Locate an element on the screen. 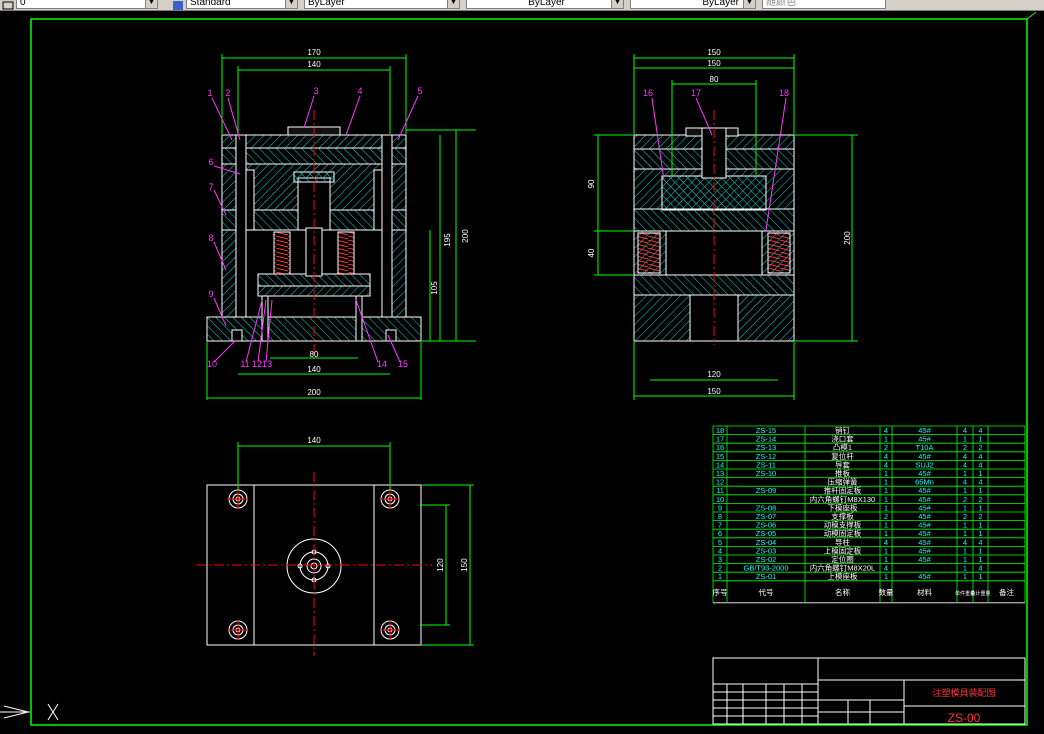 This screenshot has width=1044, height=734. linetype-dropdown: ByLayer ▼ is located at coordinates (545, 4).